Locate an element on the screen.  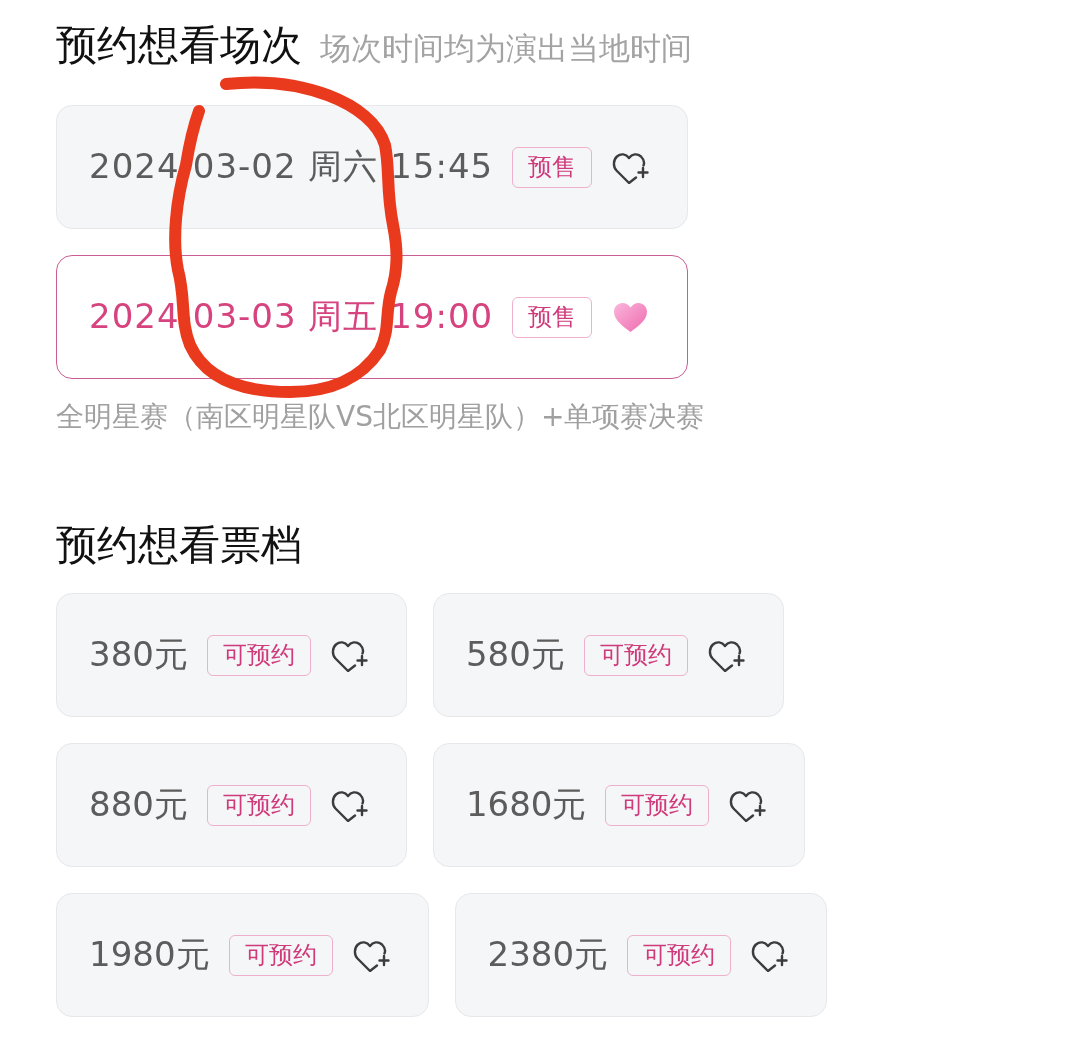
price-option: 580元 可预约 is located at coordinates (608, 655).